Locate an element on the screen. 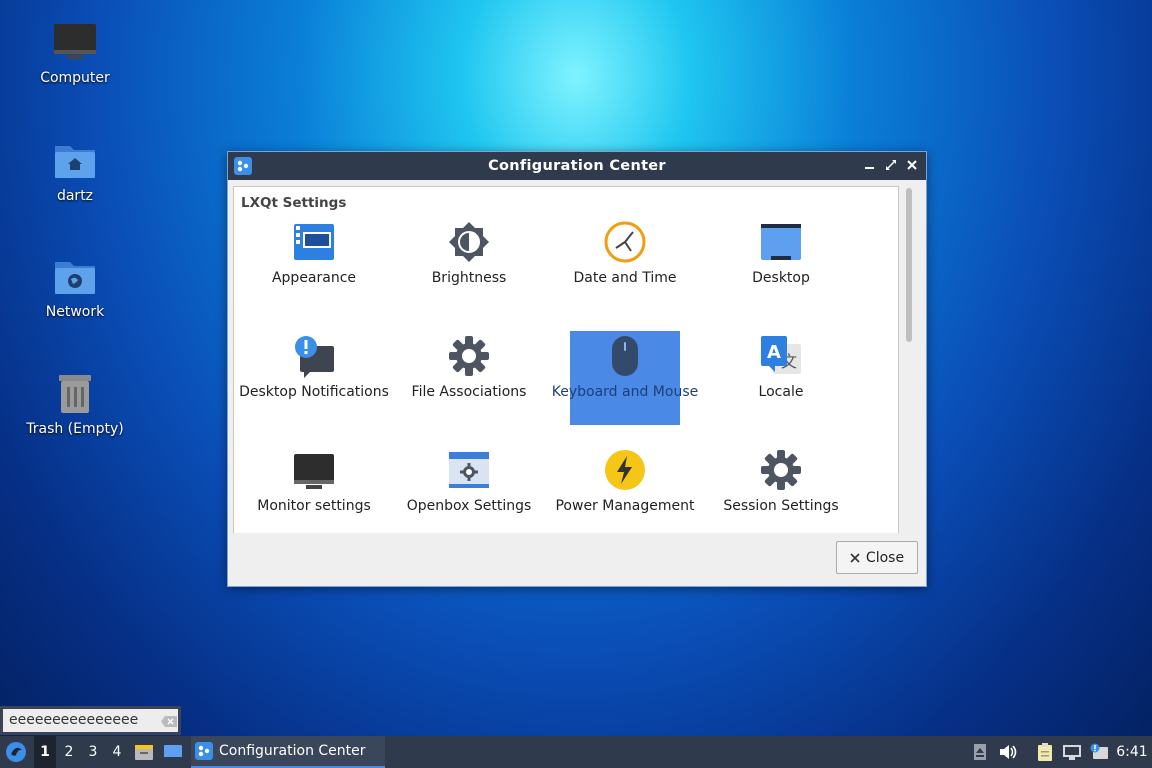  scrollbar-thumb is located at coordinates (909, 265).